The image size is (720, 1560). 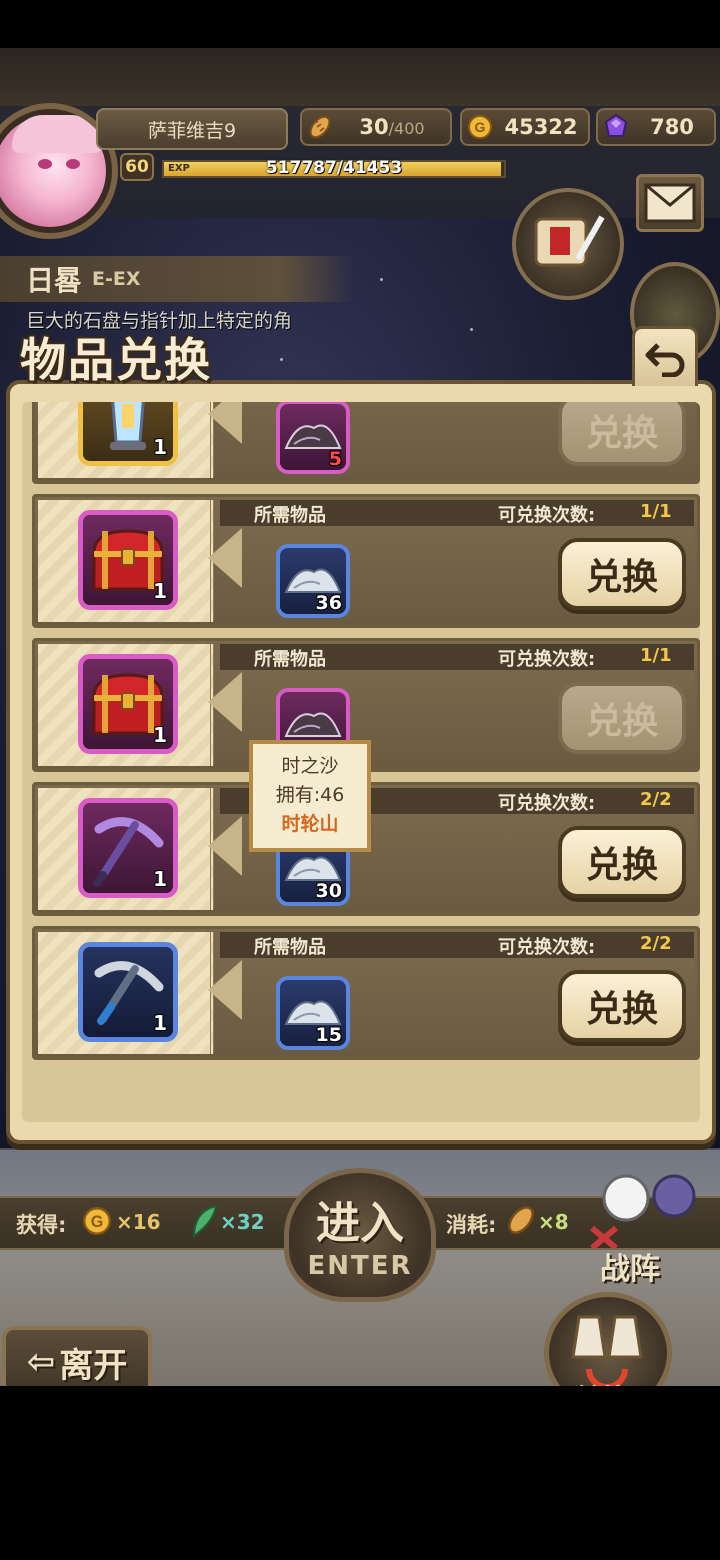 What do you see at coordinates (192, 129) in the screenshot?
I see `player-name: 萨菲维吉9` at bounding box center [192, 129].